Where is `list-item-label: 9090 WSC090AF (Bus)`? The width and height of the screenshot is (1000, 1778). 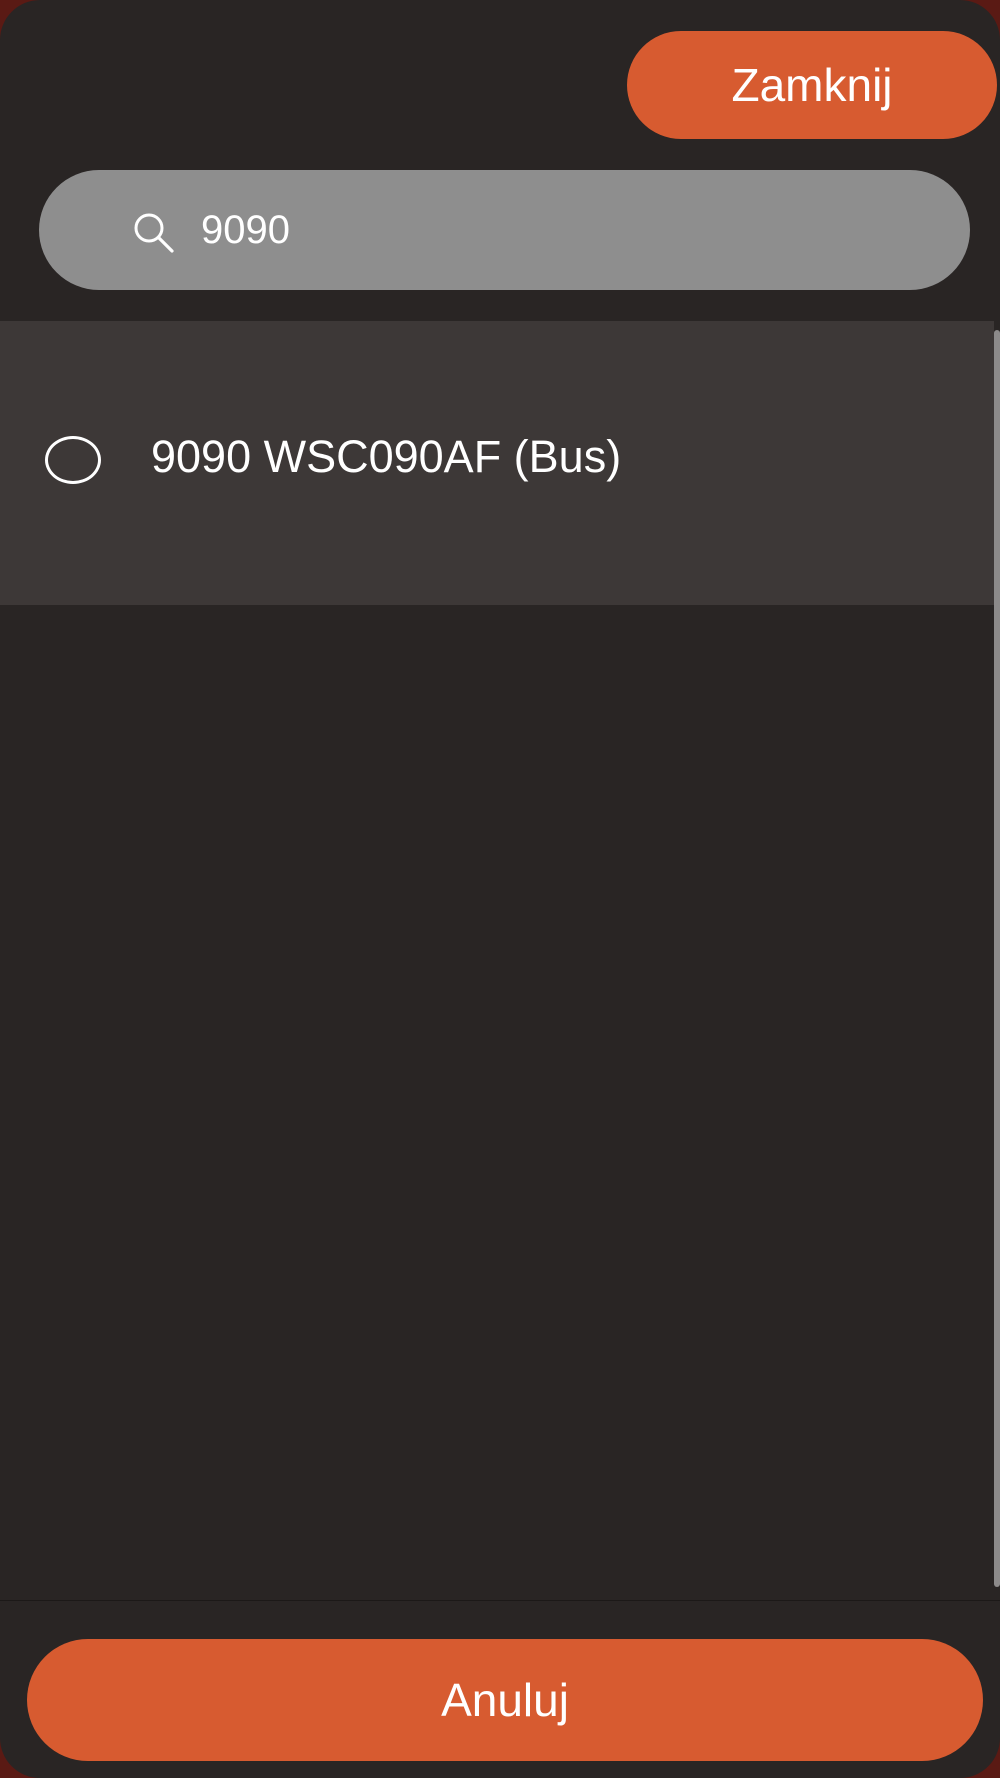
list-item-label: 9090 WSC090AF (Bus) is located at coordinates (386, 456).